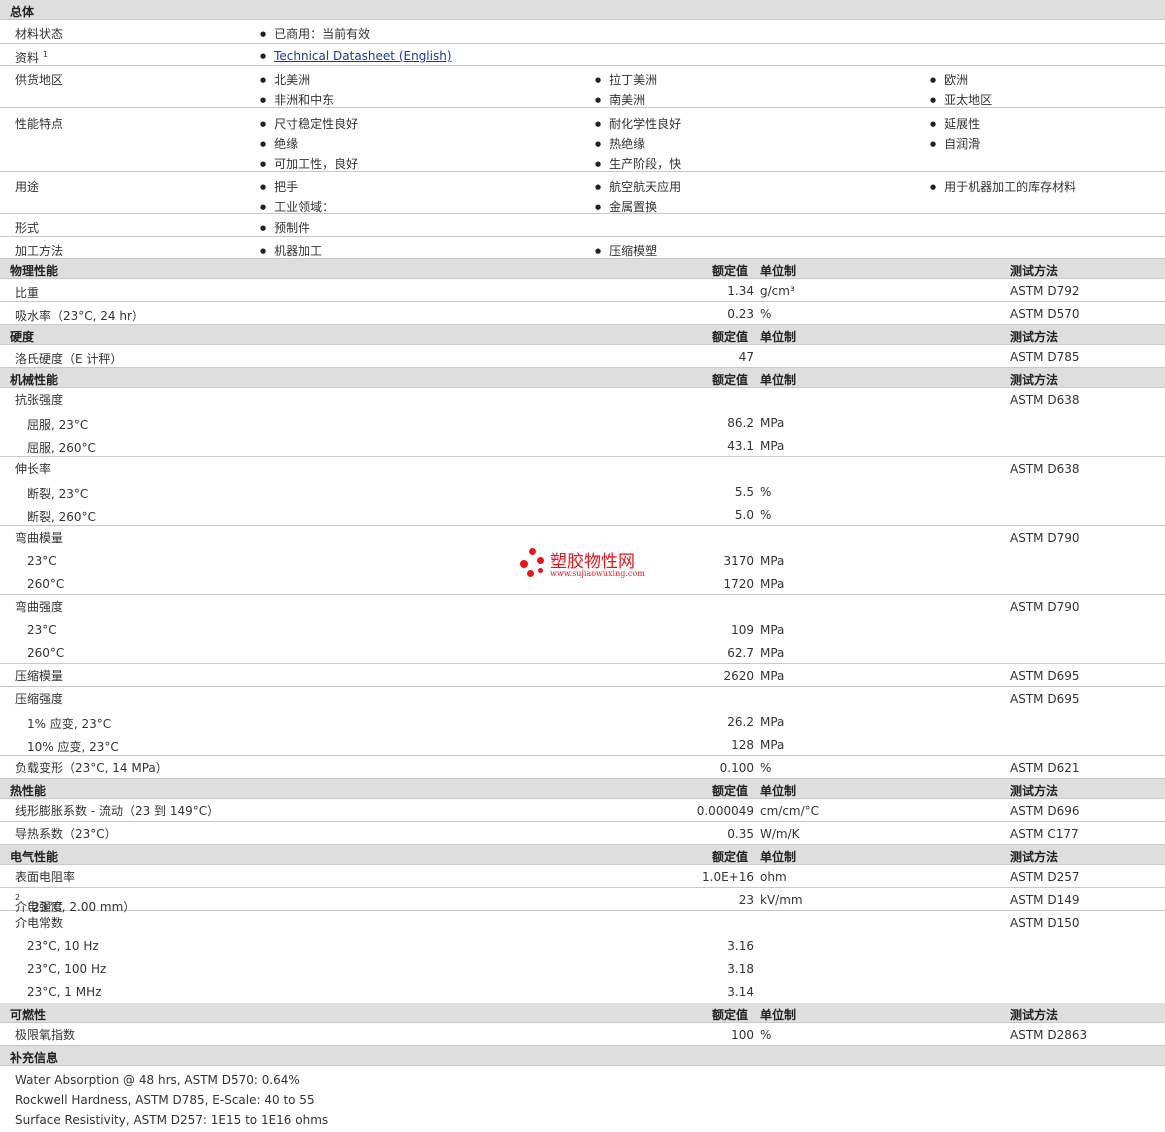 This screenshot has height=1132, width=1165. Describe the element at coordinates (582, 968) in the screenshot. I see `table-row: 23°C, 100 Hz 3.18` at that location.